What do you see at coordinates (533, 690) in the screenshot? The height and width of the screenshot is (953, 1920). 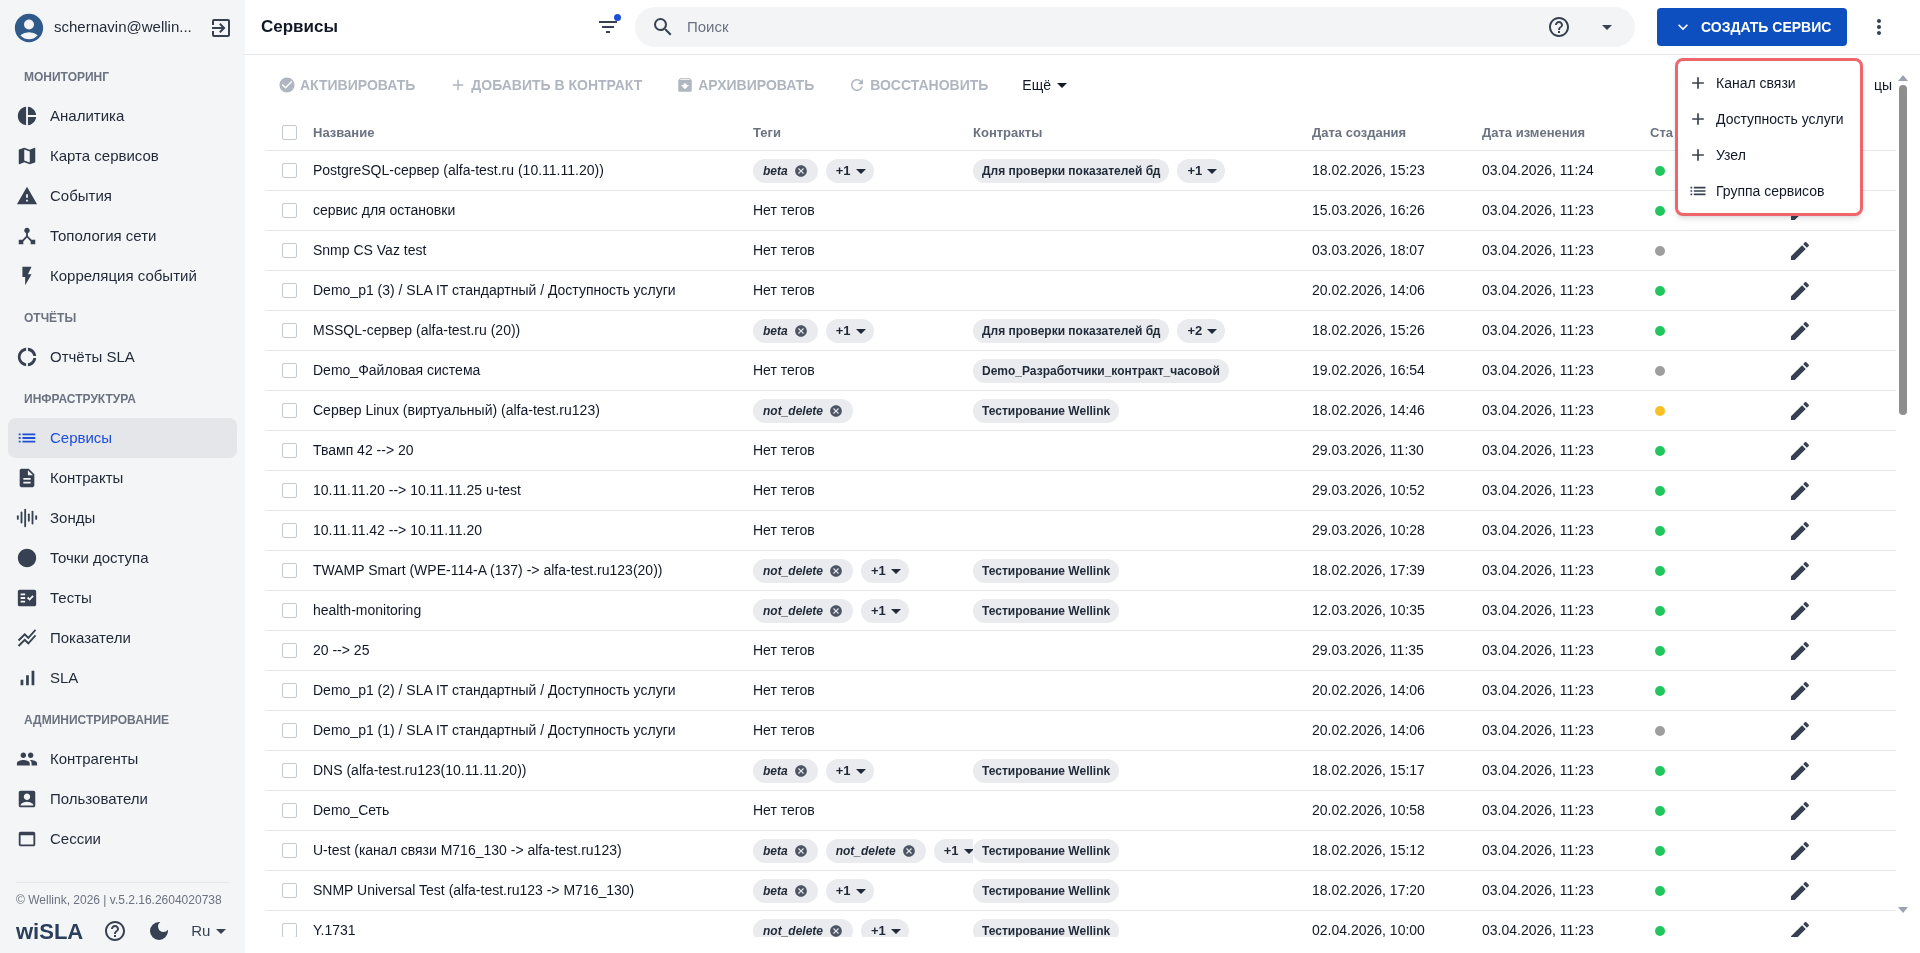 I see `service-name: Demo_p1 (2) / SLA IT стандартный / Доступность услуги` at bounding box center [533, 690].